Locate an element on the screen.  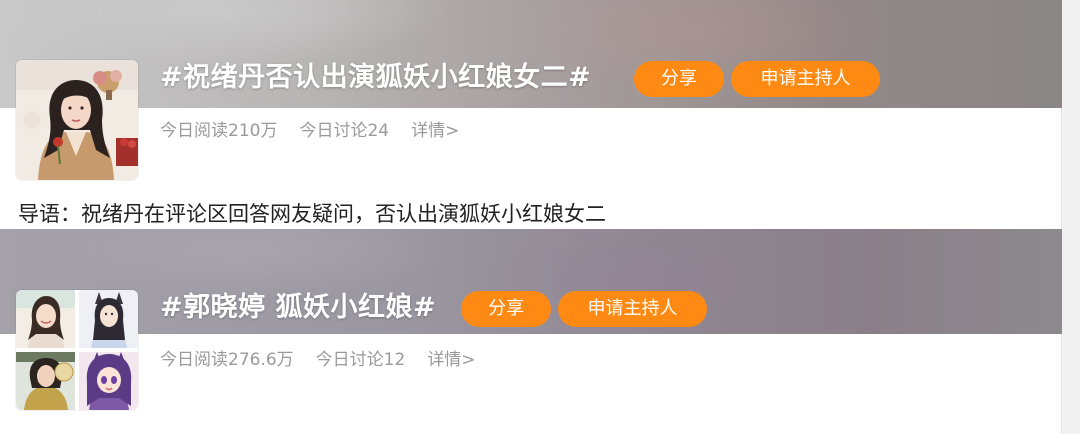
today-discussions: 今日讨论12 is located at coordinates (360, 360).